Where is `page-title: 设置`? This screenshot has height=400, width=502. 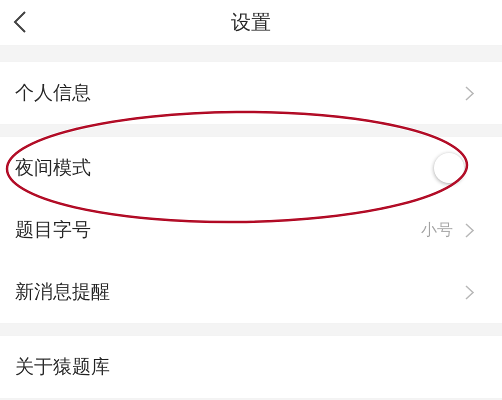 page-title: 设置 is located at coordinates (251, 22).